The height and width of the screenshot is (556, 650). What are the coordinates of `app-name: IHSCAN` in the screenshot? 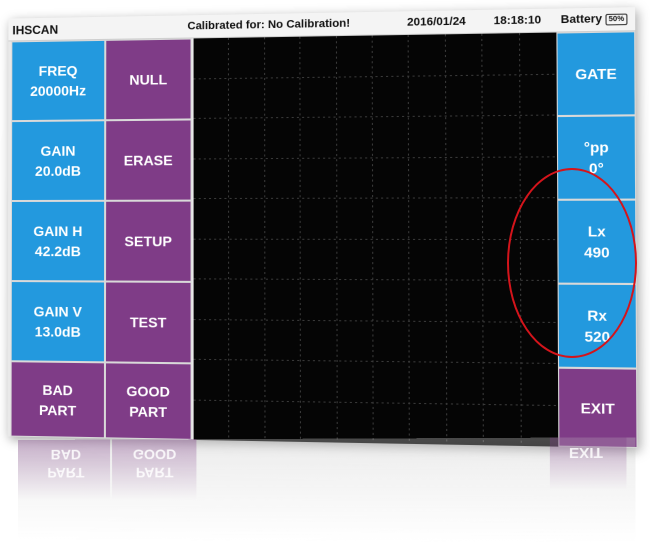 It's located at (35, 30).